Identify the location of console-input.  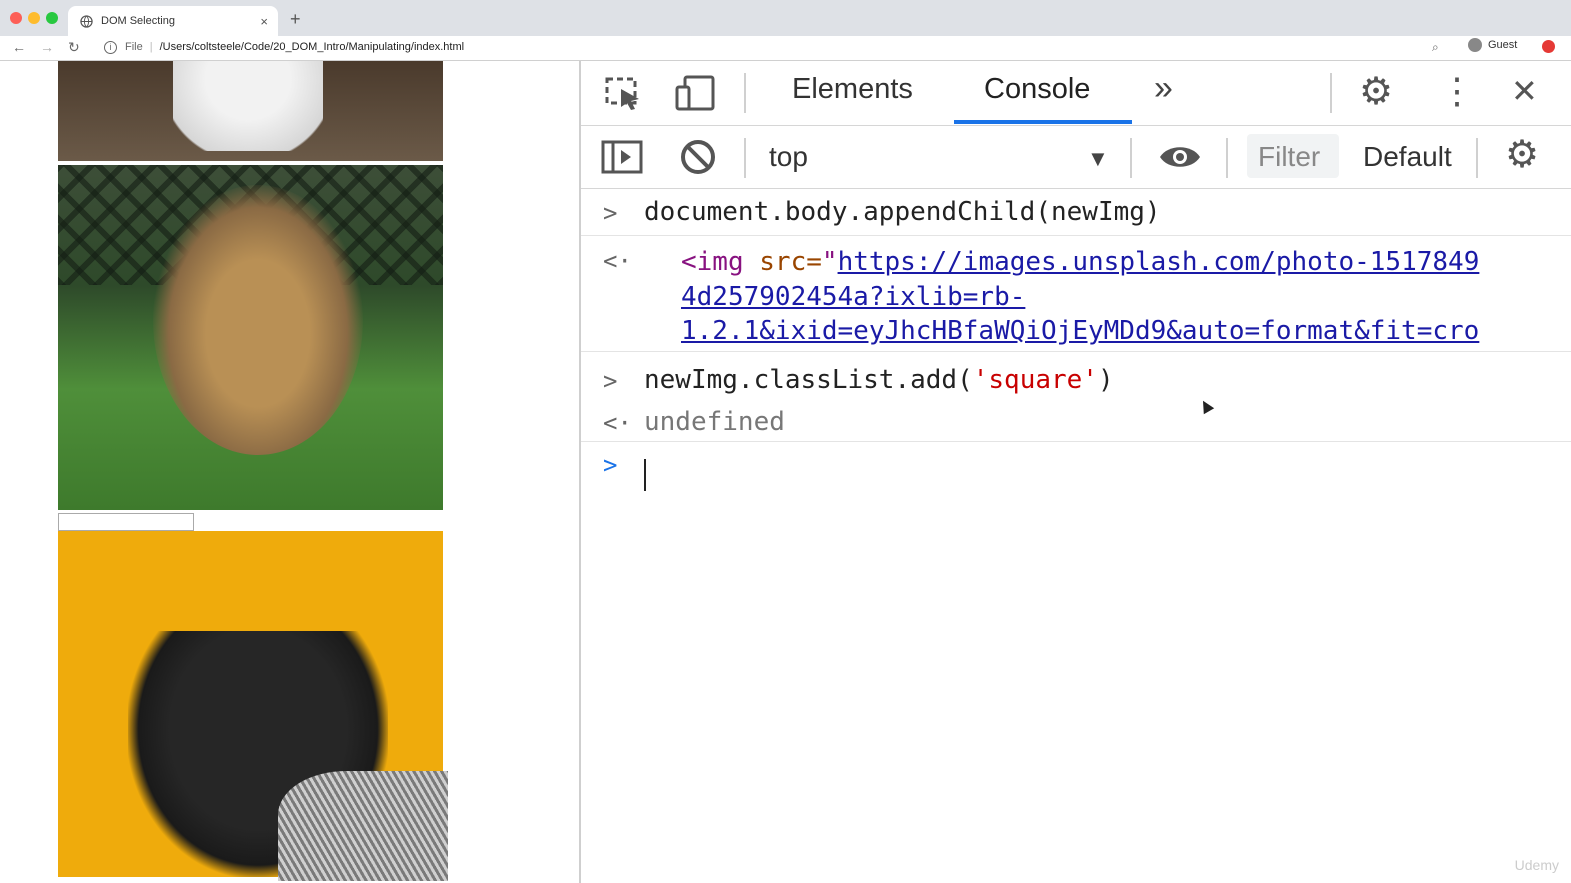
(645, 475).